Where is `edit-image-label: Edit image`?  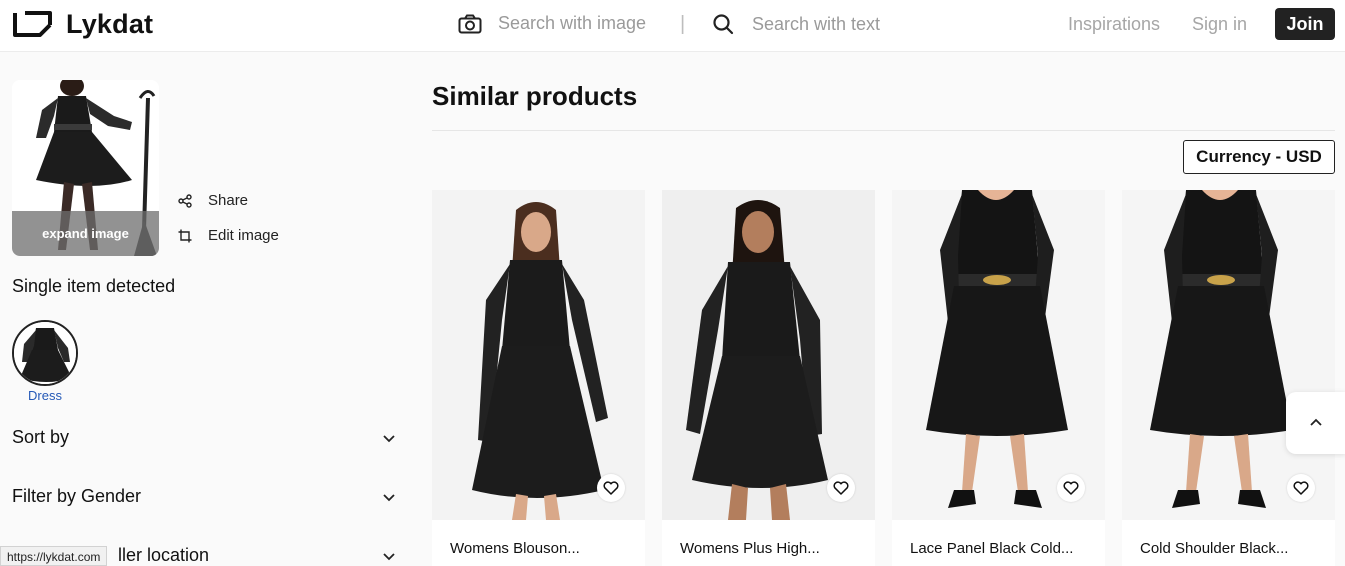
edit-image-label: Edit image is located at coordinates (243, 235).